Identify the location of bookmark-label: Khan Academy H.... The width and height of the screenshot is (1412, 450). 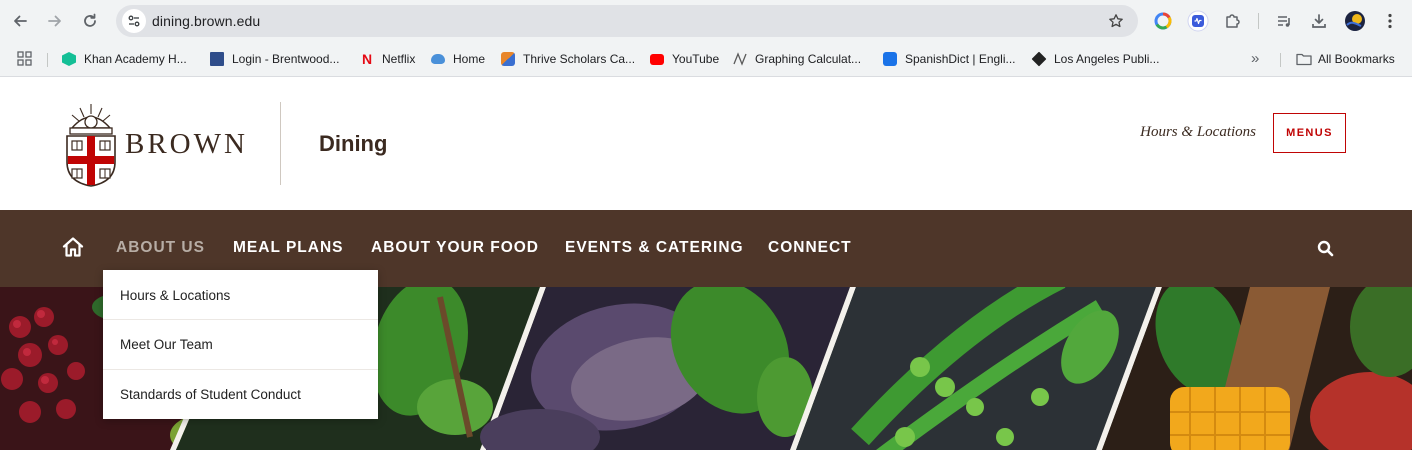
(135, 59).